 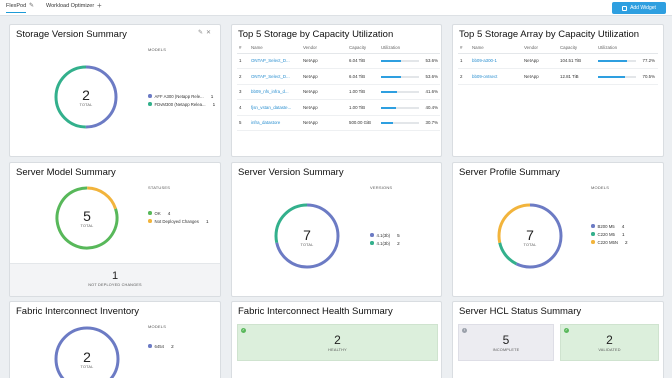 I want to click on row-name-link: bb09-a300-1, so click(x=496, y=61).